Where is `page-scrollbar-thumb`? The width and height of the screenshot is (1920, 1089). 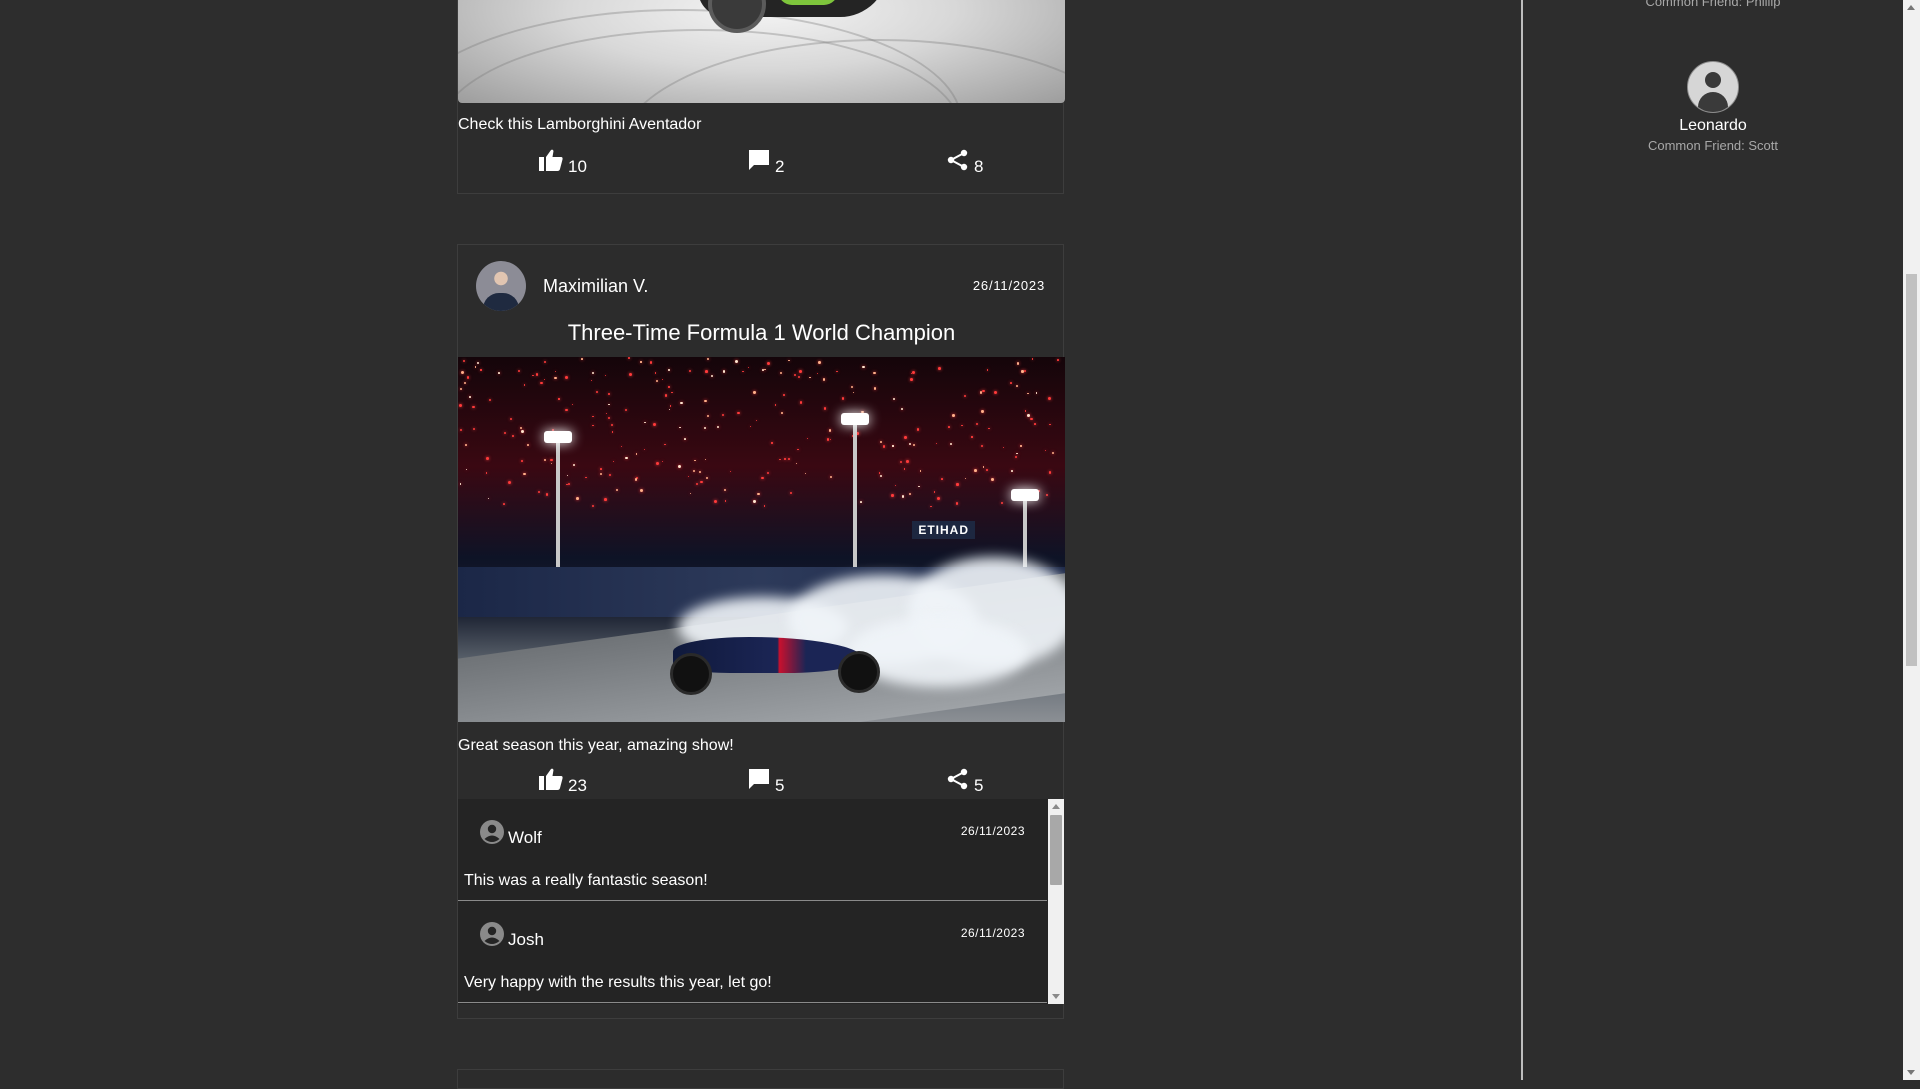 page-scrollbar-thumb is located at coordinates (1911, 470).